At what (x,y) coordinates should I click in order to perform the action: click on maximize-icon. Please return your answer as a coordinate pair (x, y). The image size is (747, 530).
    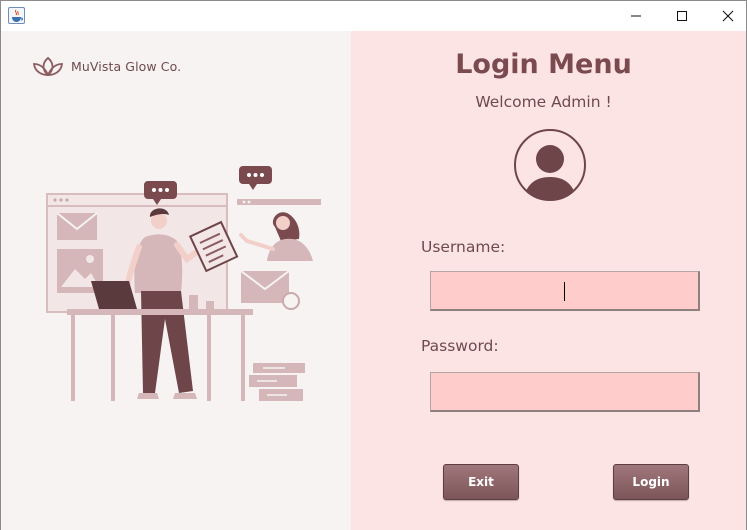
    Looking at the image, I should click on (682, 16).